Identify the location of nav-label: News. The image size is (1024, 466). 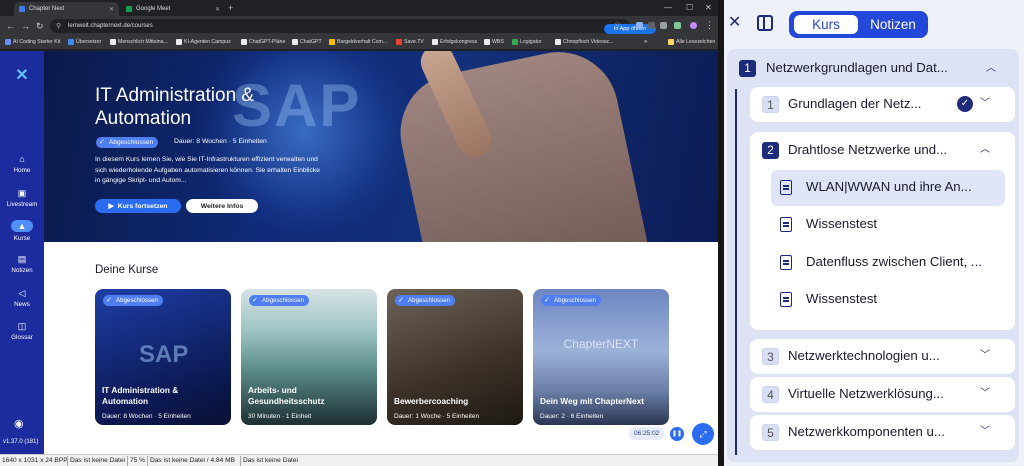
(22, 304).